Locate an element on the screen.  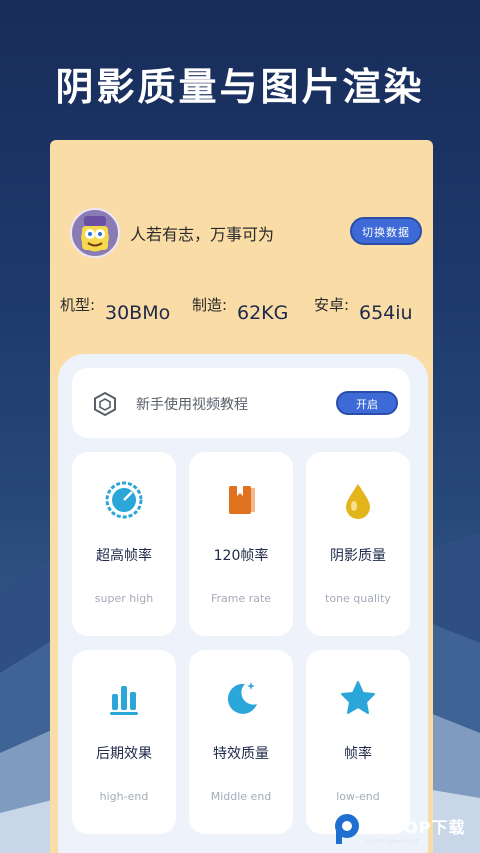
feature-title: 特效质量 is located at coordinates (241, 754).